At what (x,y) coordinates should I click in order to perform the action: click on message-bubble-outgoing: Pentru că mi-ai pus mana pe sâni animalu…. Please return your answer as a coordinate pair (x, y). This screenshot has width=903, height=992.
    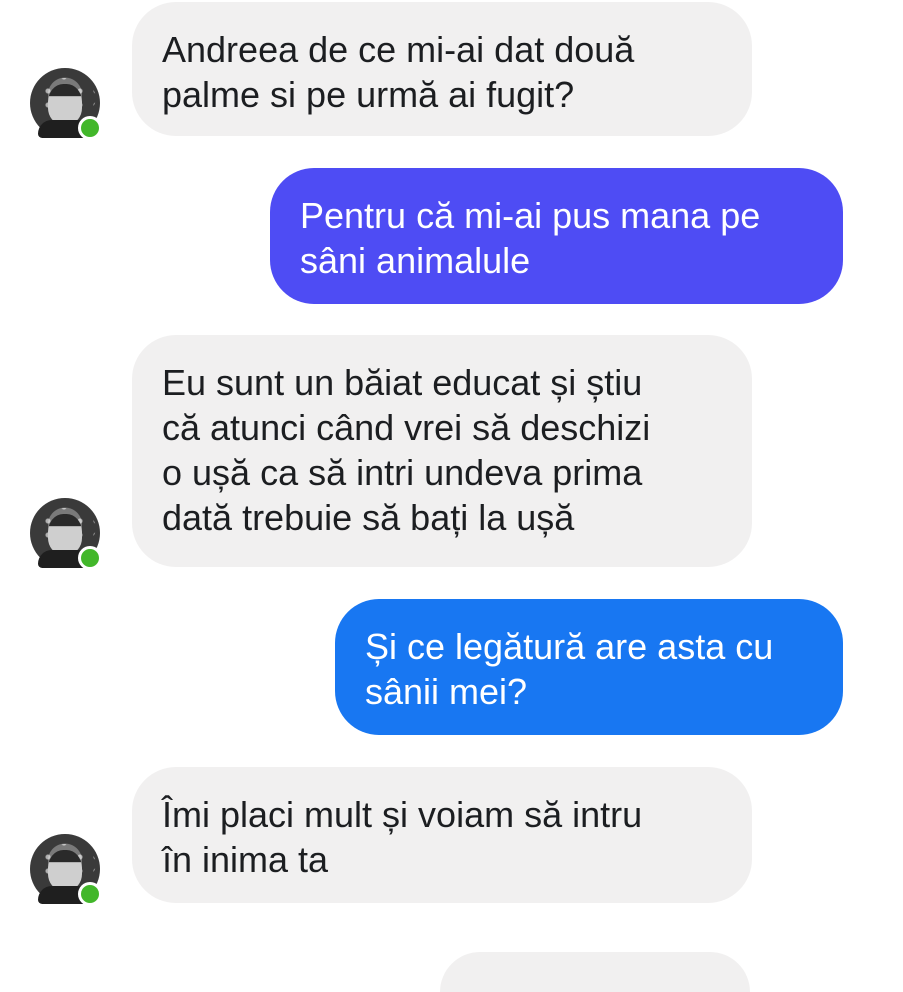
    Looking at the image, I should click on (556, 236).